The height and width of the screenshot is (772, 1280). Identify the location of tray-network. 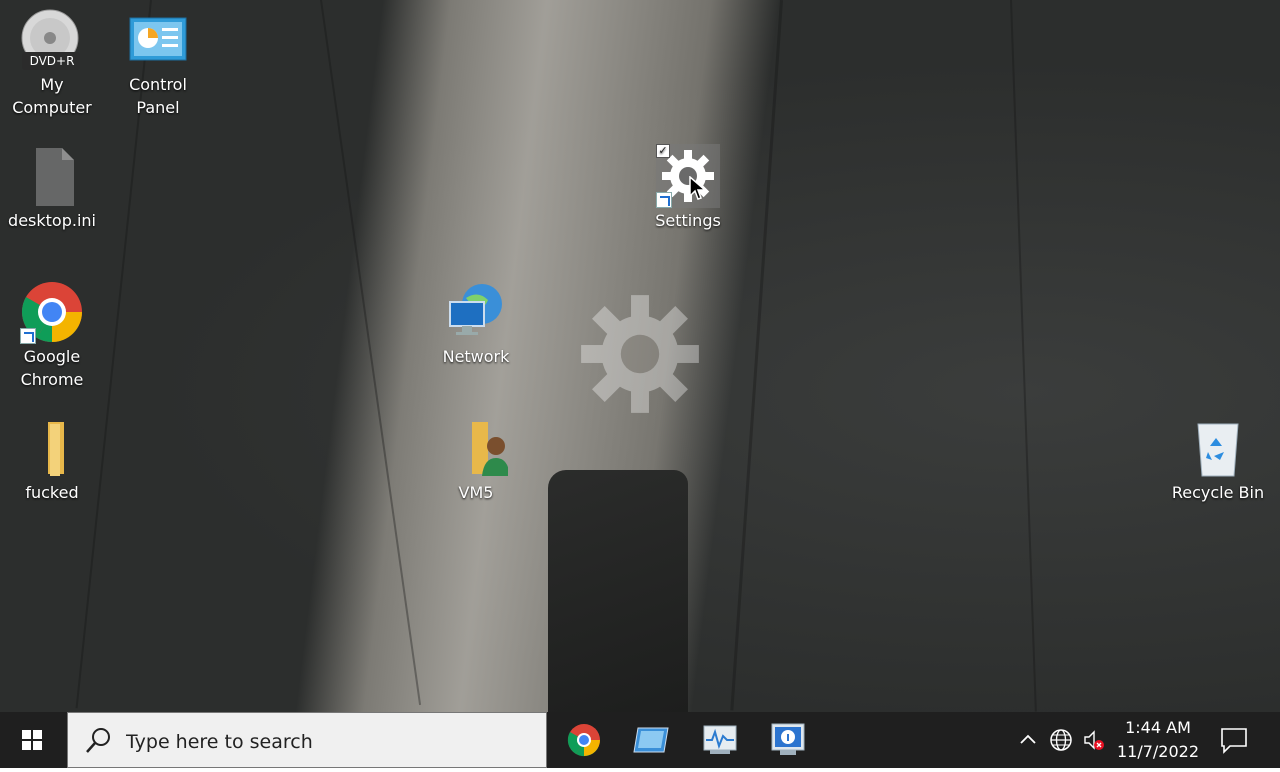
(1061, 740).